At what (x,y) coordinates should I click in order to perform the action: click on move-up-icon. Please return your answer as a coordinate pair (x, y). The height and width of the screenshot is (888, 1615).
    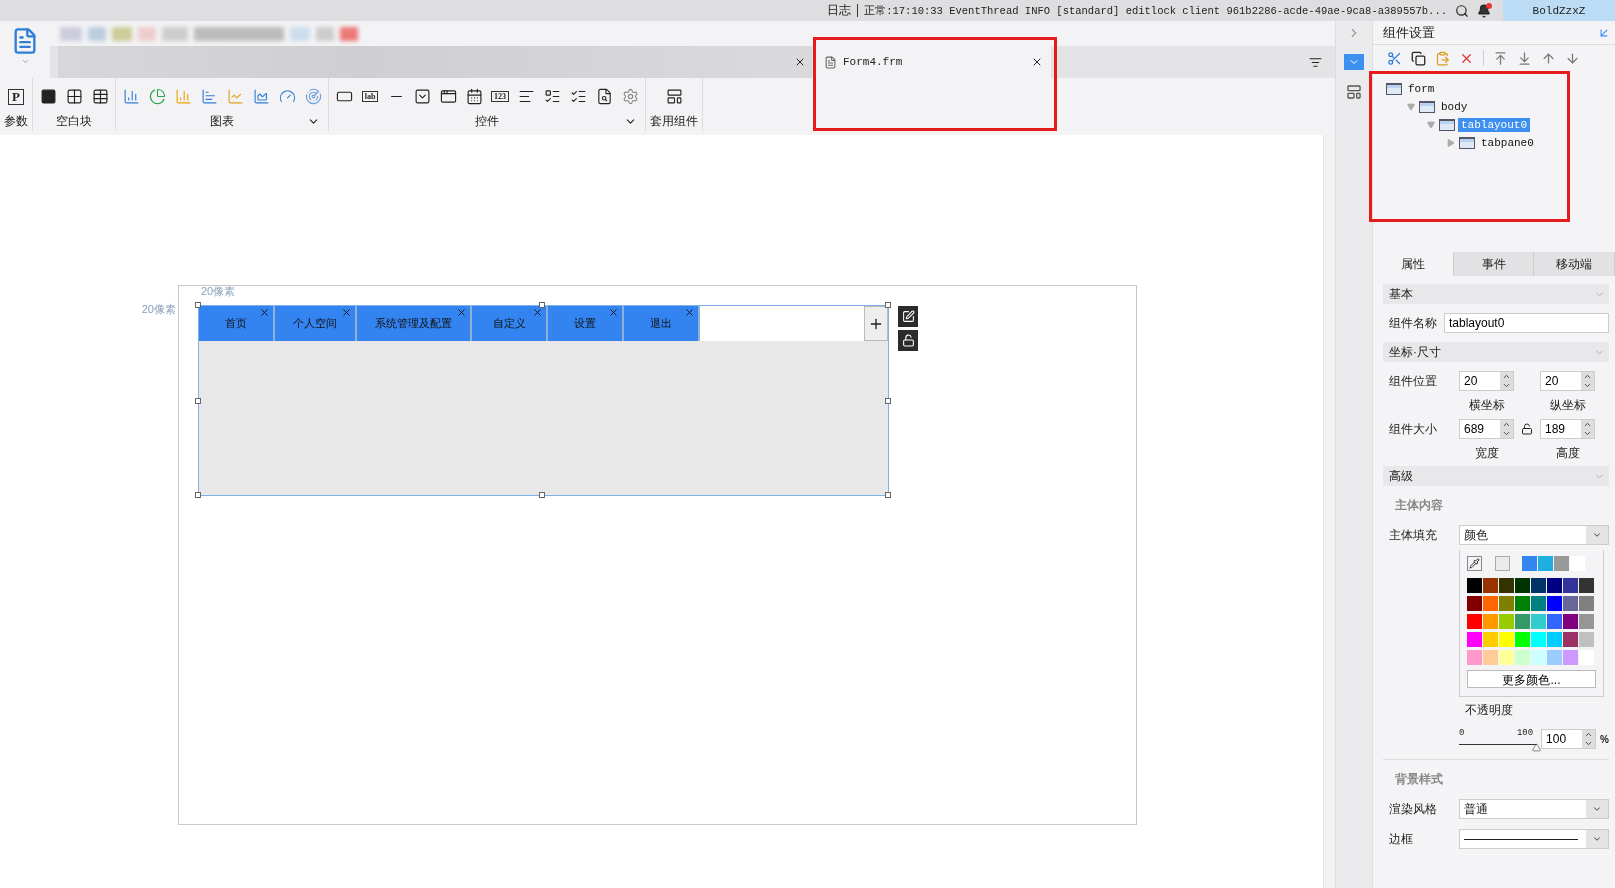
    Looking at the image, I should click on (1548, 58).